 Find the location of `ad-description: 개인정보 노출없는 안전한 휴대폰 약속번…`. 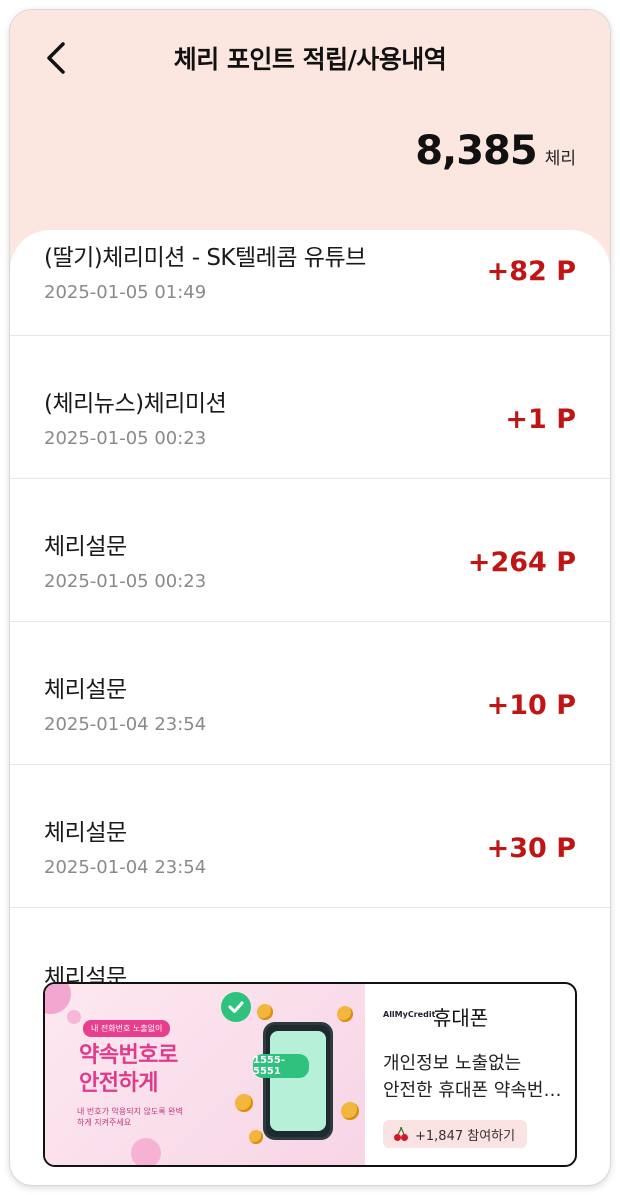

ad-description: 개인정보 노출없는 안전한 휴대폰 약속번… is located at coordinates (477, 1077).